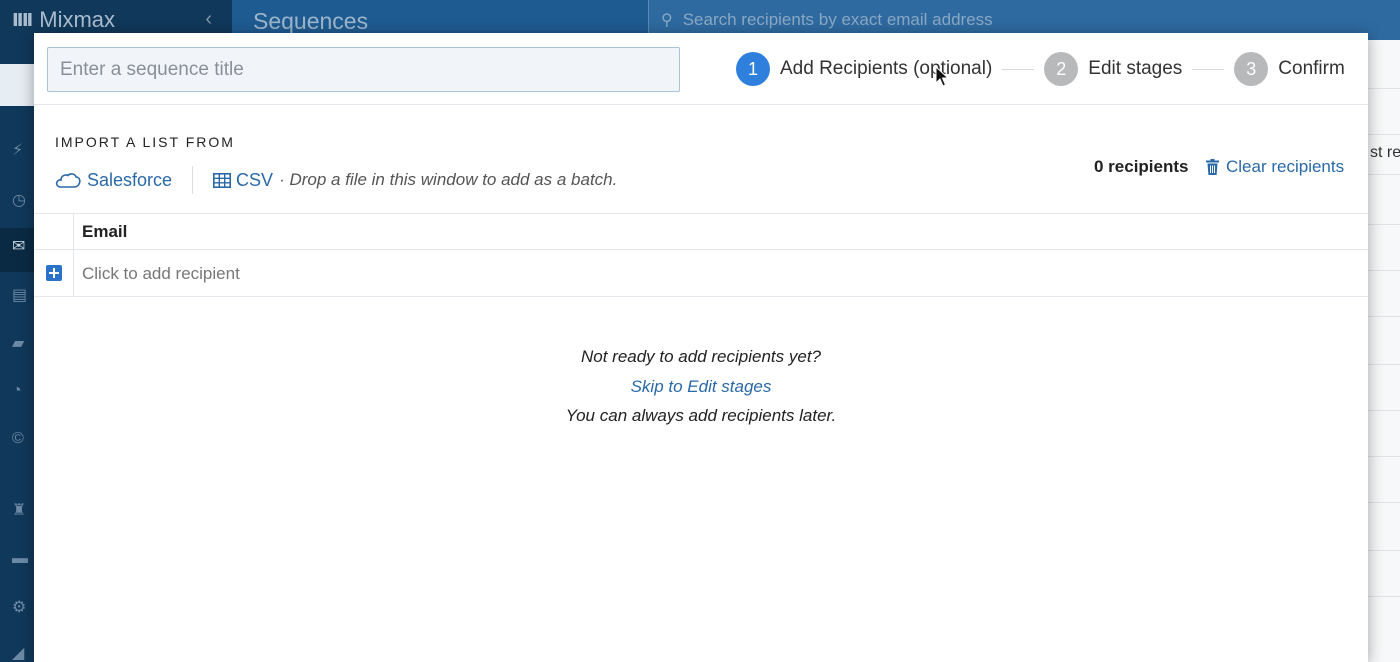 Image resolution: width=1400 pixels, height=662 pixels. What do you see at coordinates (77, 19) in the screenshot?
I see `brand-name: Mixmax` at bounding box center [77, 19].